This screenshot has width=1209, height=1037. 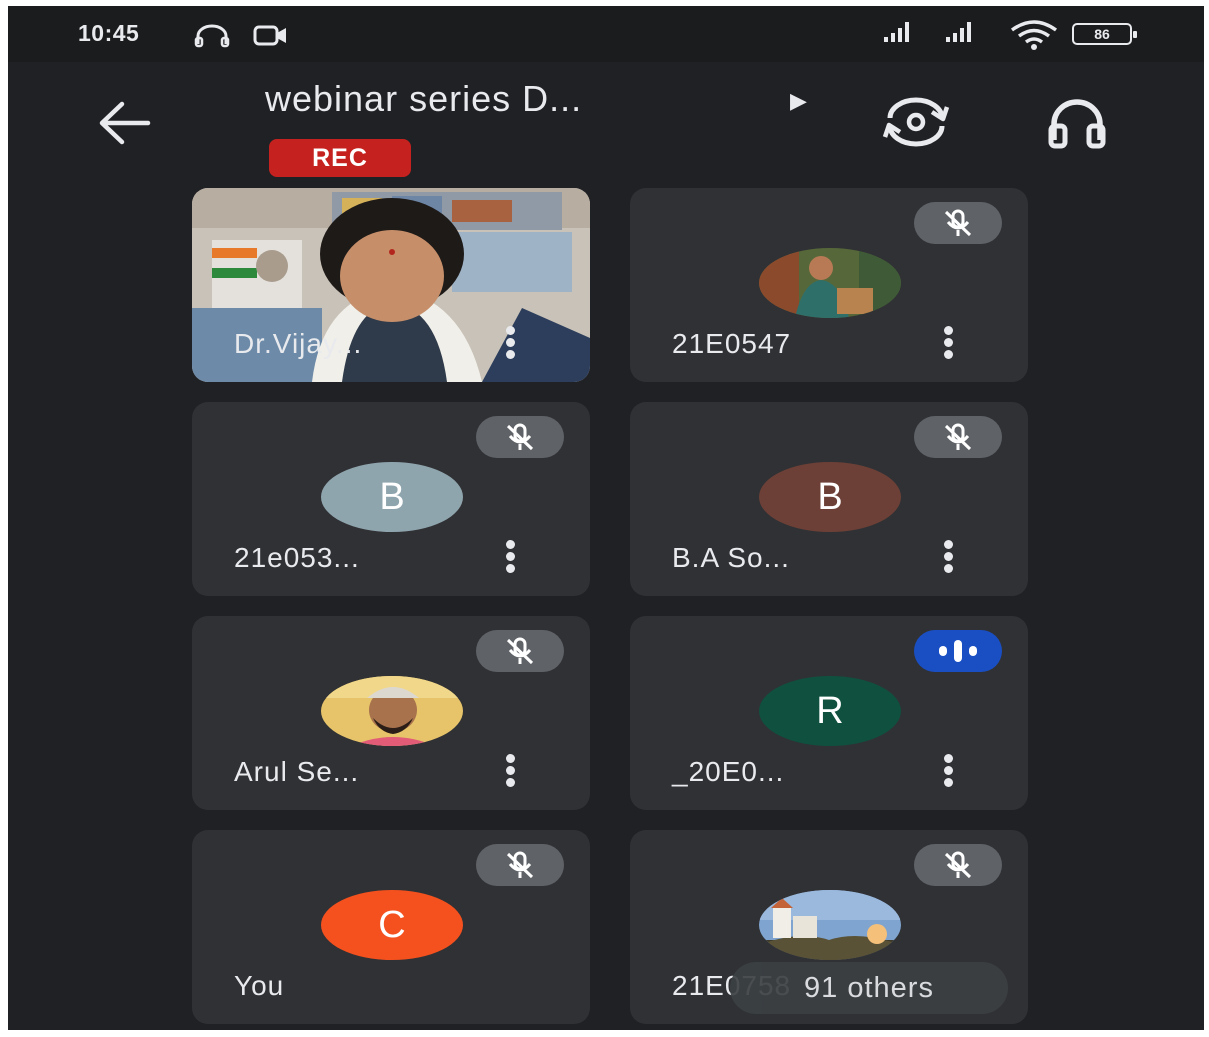 I want to click on wifi-icon, so click(x=1034, y=35).